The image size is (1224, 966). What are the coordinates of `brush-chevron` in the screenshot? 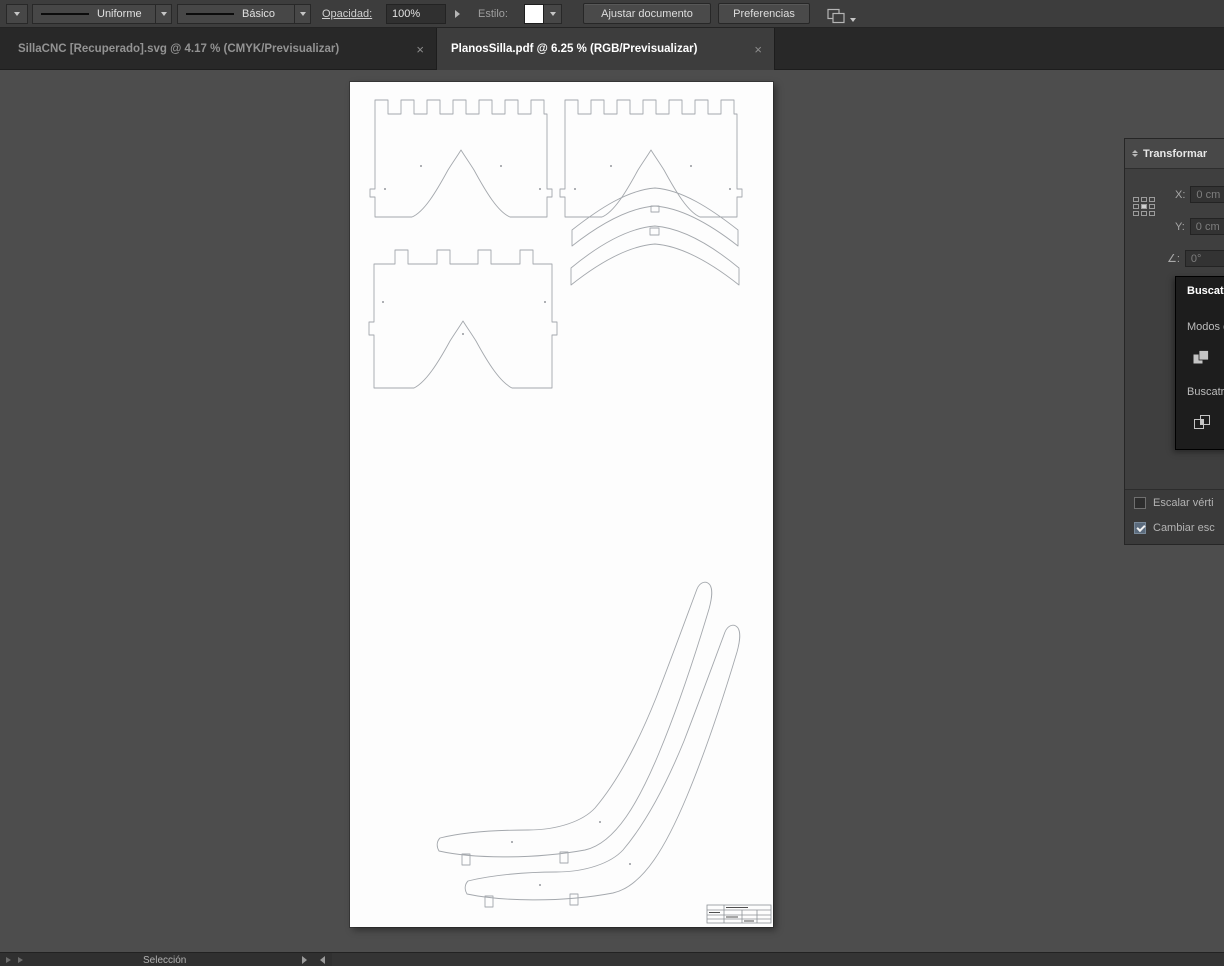 It's located at (303, 14).